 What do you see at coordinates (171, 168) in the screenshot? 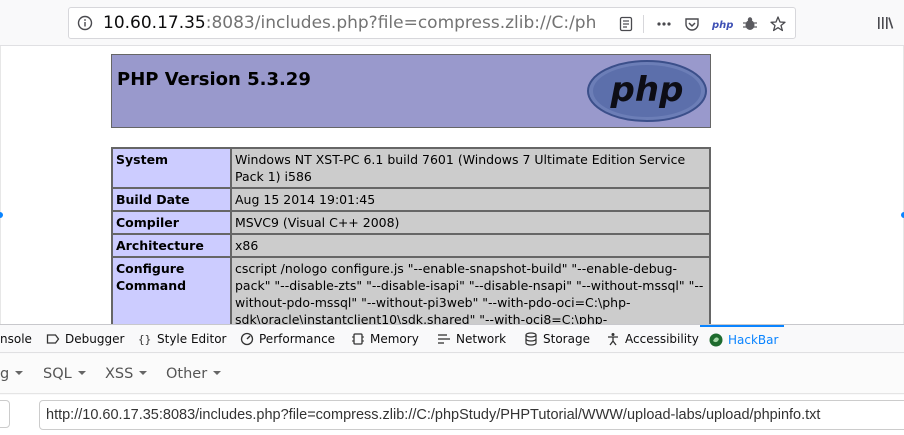
I see `row-key: System` at bounding box center [171, 168].